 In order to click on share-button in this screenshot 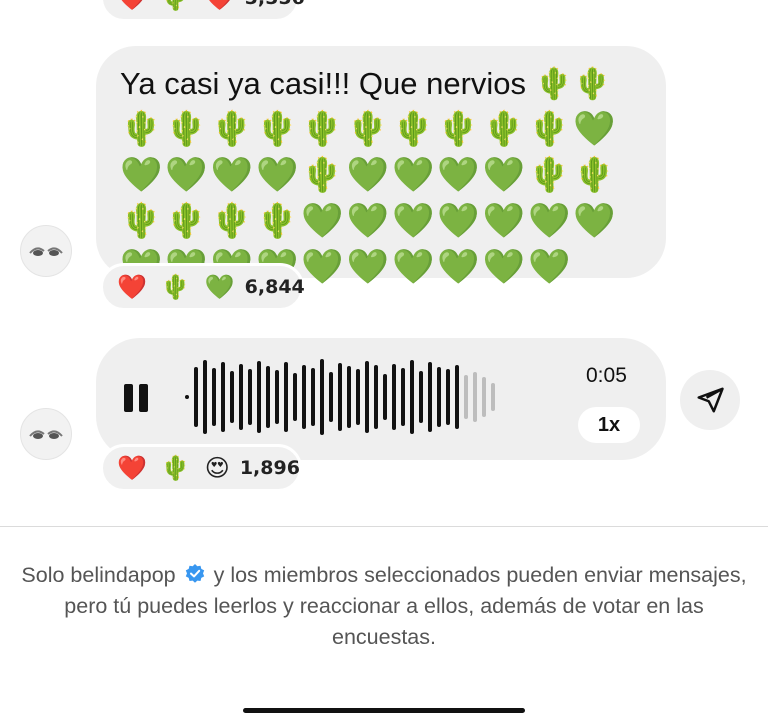, I will do `click(710, 400)`.